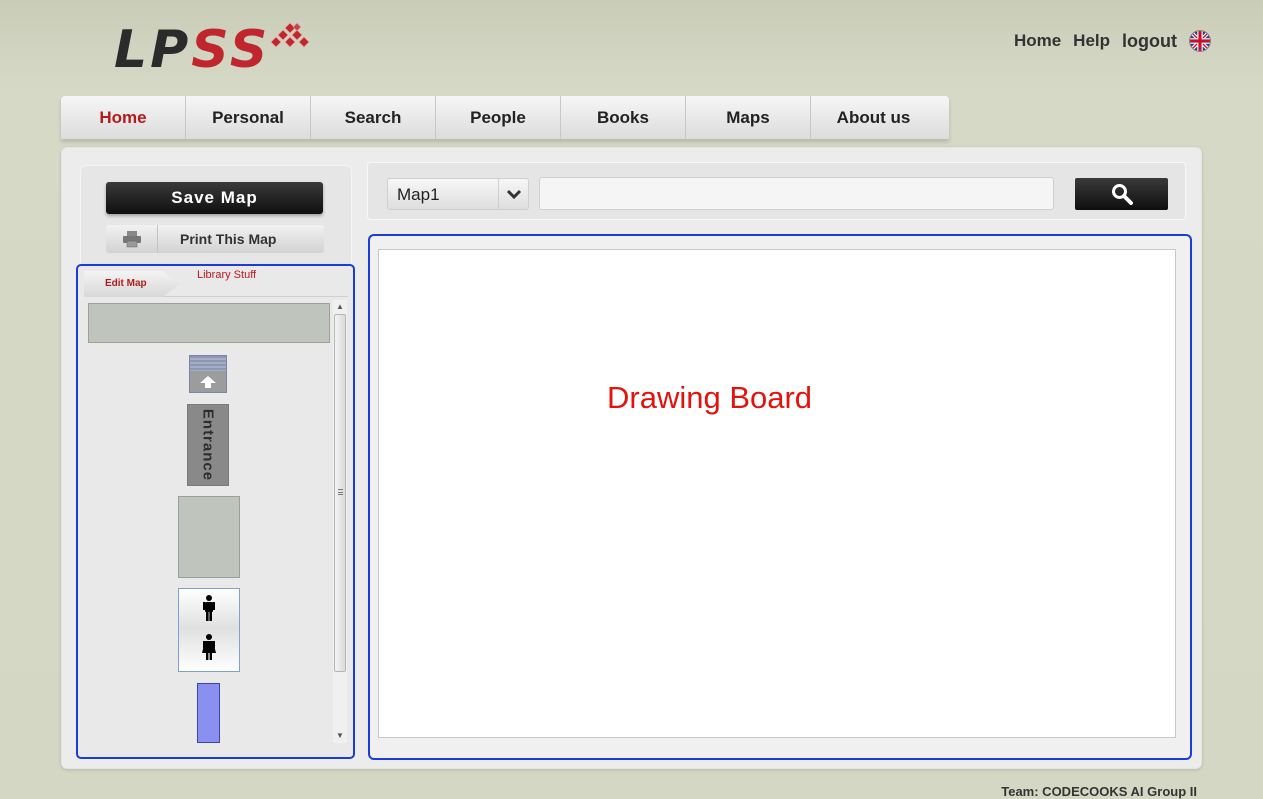 The width and height of the screenshot is (1263, 799). I want to click on restroom-icon, so click(209, 627).